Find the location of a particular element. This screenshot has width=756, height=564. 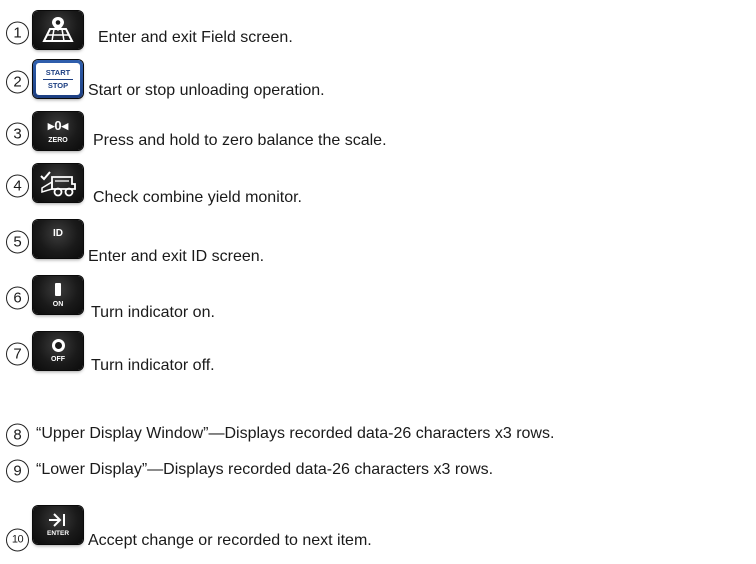

list-item: 7 OFF Turn indicator off. is located at coordinates (378, 354).